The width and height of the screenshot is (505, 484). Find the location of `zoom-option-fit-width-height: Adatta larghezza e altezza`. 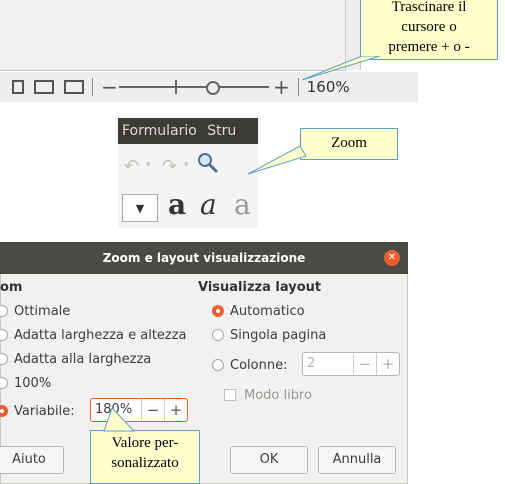

zoom-option-fit-width-height: Adatta larghezza e altezza is located at coordinates (93, 335).